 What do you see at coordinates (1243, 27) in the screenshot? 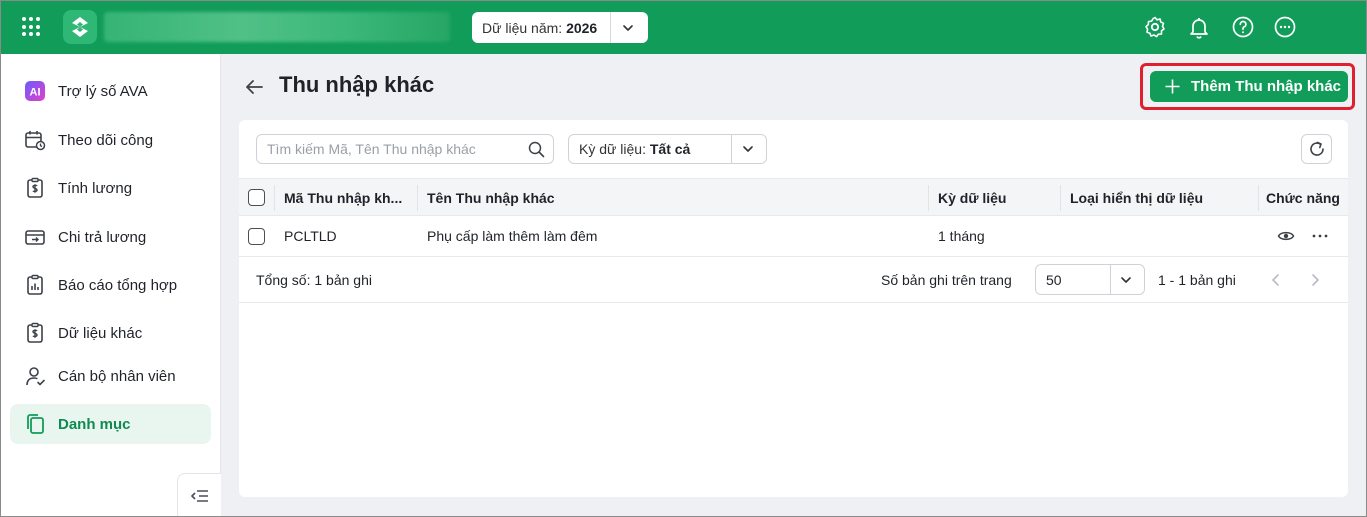
I see `help-icon` at bounding box center [1243, 27].